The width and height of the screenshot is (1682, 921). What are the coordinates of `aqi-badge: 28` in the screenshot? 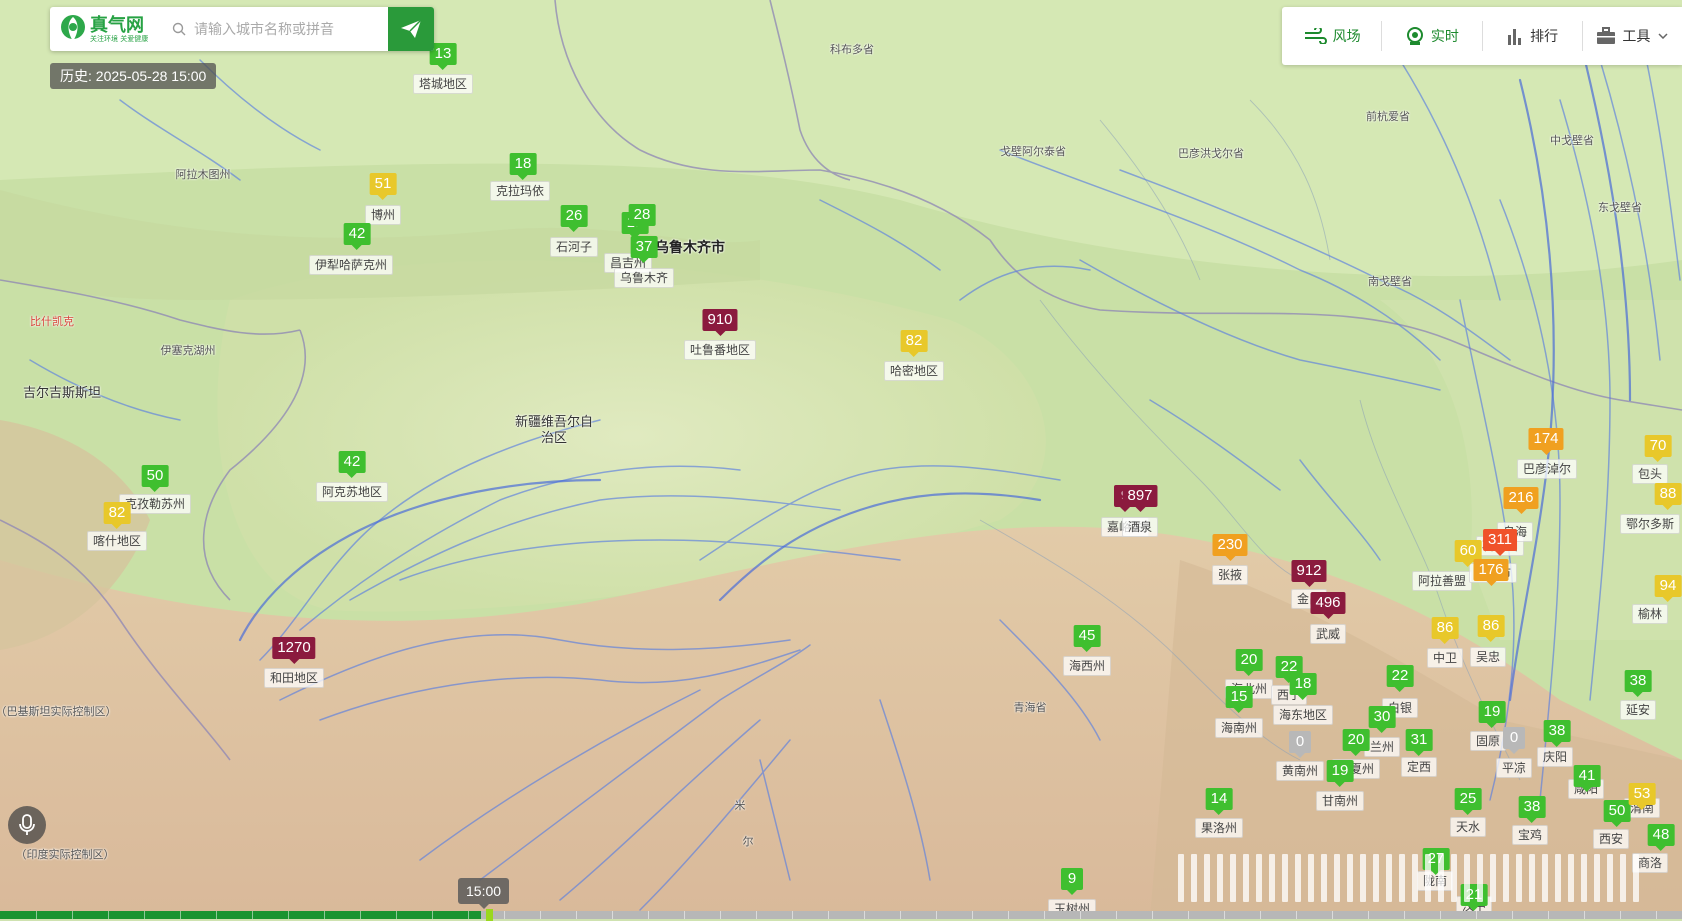 It's located at (642, 217).